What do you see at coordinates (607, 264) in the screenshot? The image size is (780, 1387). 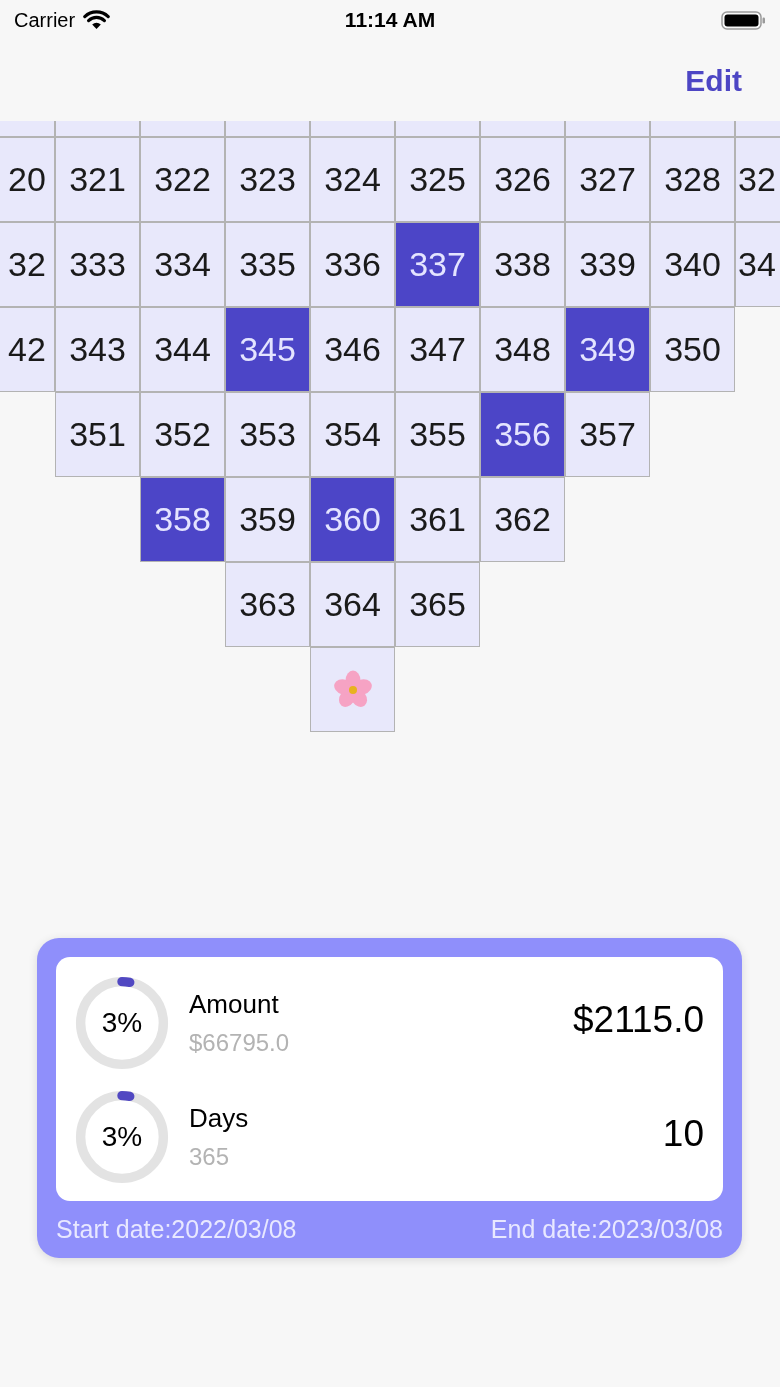 I see `day-cell: 339` at bounding box center [607, 264].